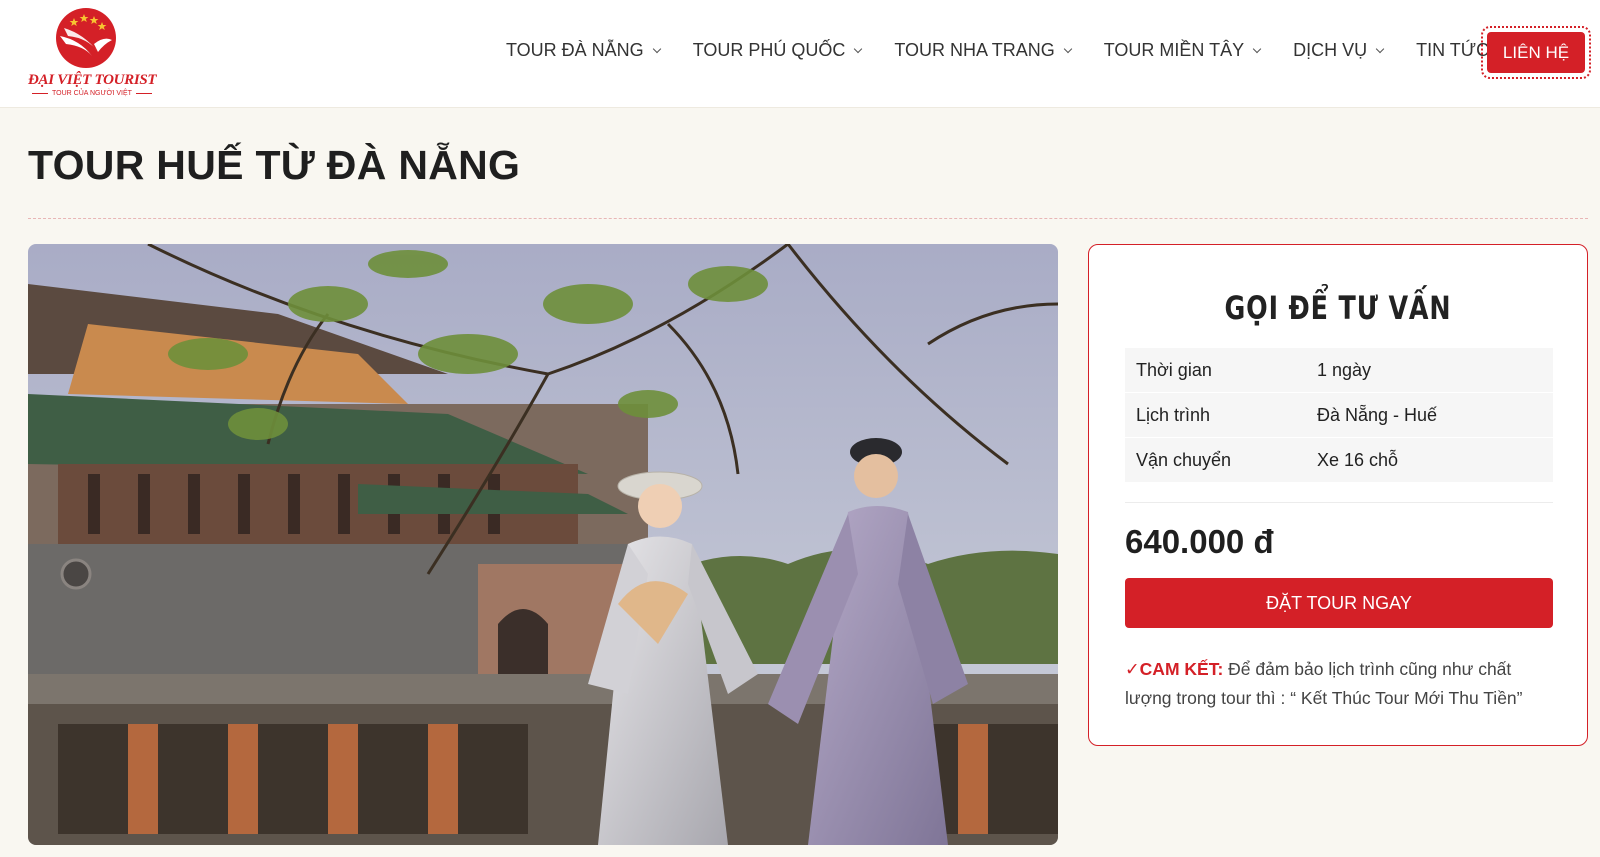 This screenshot has width=1600, height=857. I want to click on contact-button-label: LIÊN HỆ, so click(1536, 52).